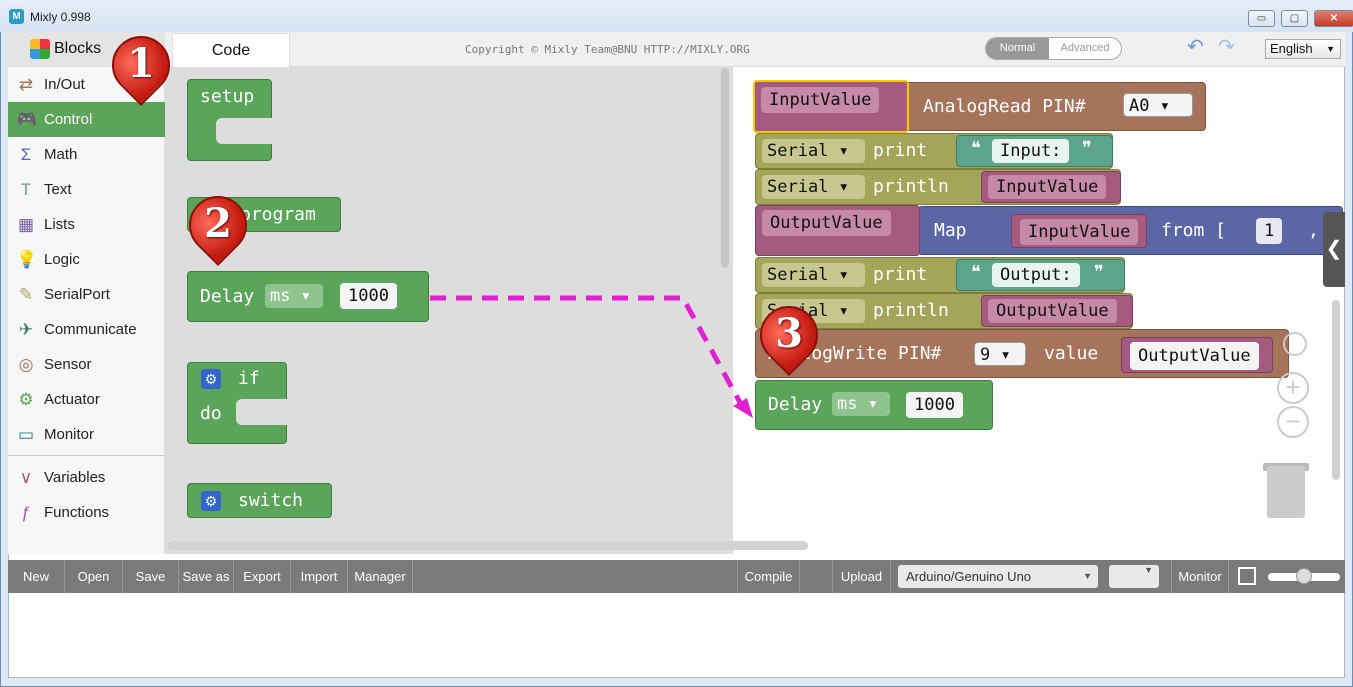  I want to click on export-button: Export, so click(262, 576).